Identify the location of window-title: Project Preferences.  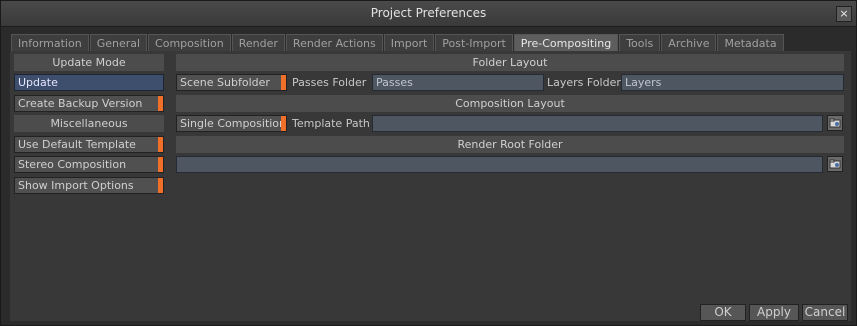
(428, 13).